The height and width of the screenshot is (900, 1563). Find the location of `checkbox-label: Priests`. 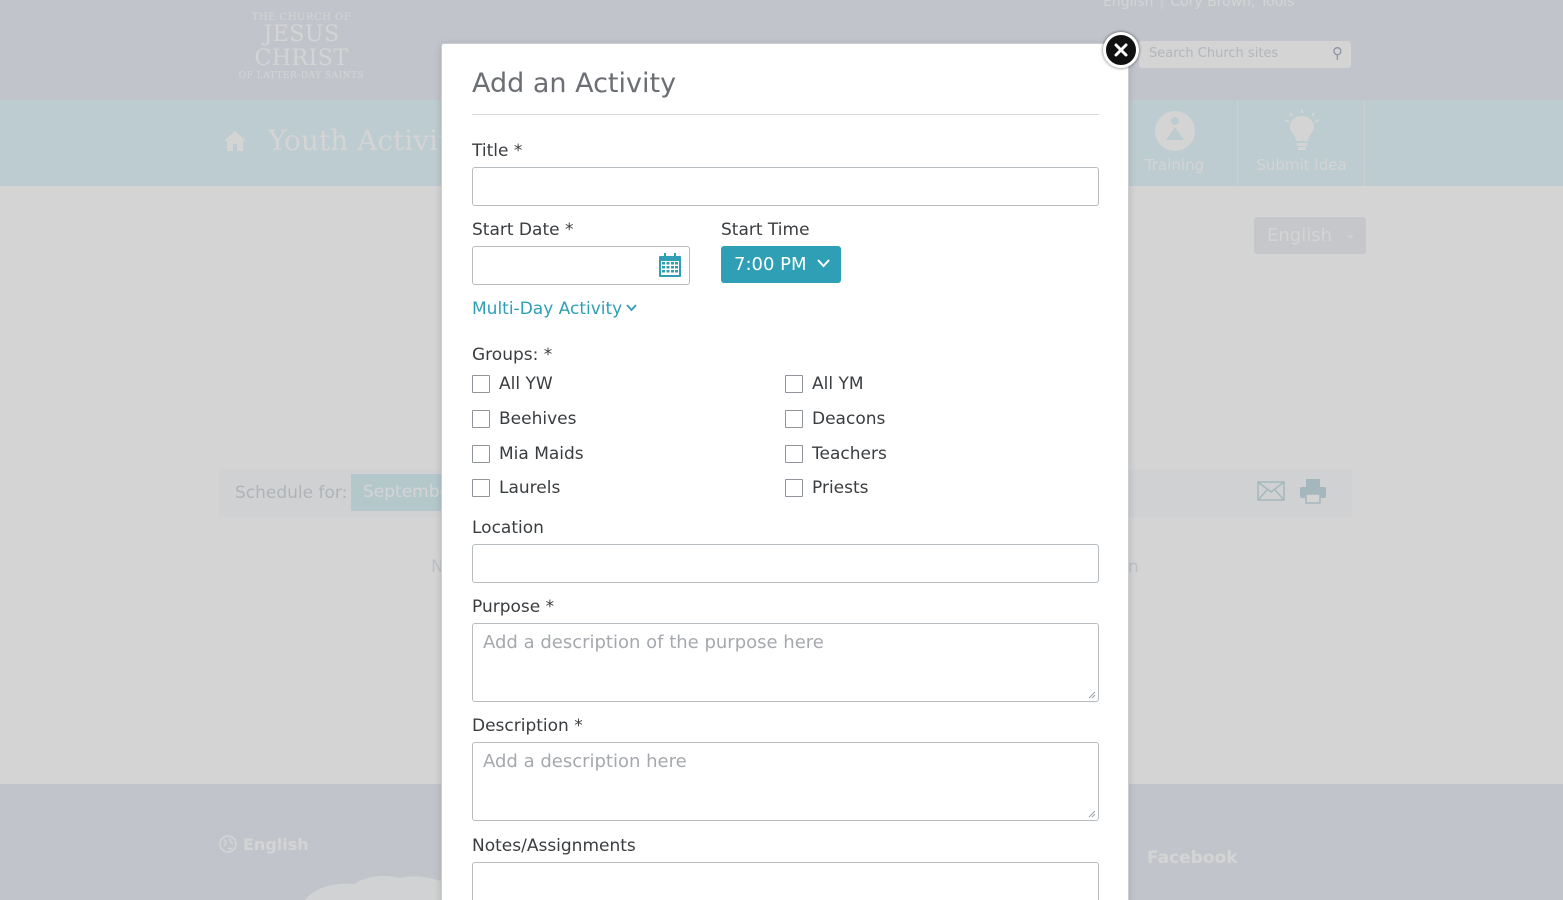

checkbox-label: Priests is located at coordinates (840, 488).